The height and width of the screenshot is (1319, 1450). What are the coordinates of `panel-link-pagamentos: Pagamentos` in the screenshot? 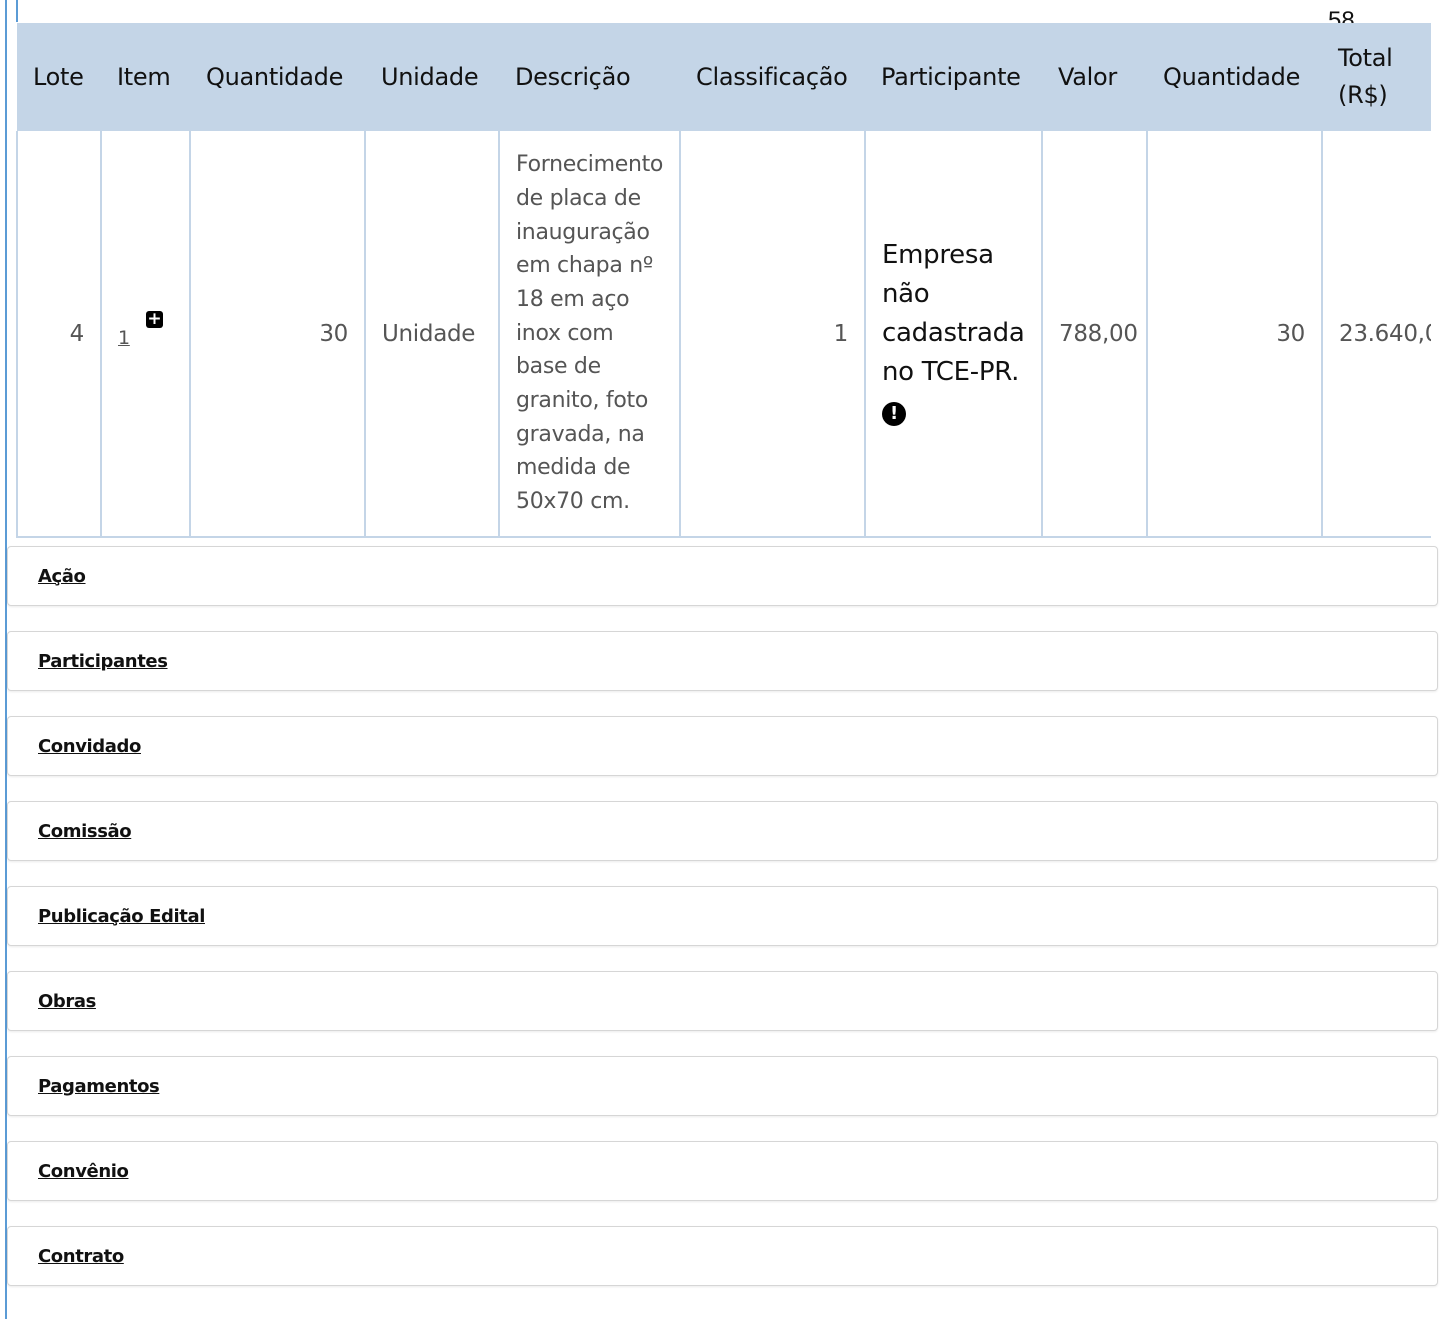 It's located at (99, 1086).